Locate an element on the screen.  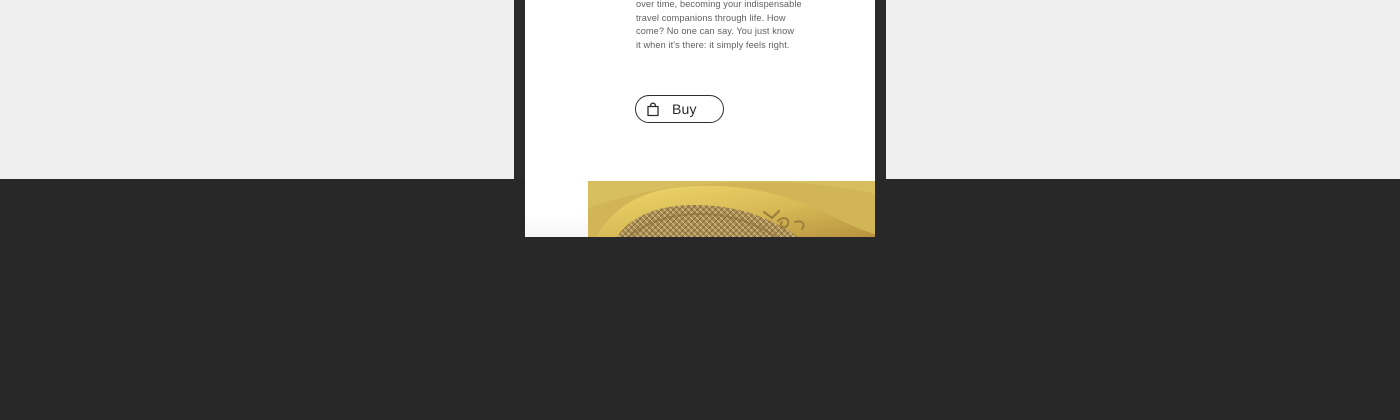
buy-button: Buy is located at coordinates (679, 109).